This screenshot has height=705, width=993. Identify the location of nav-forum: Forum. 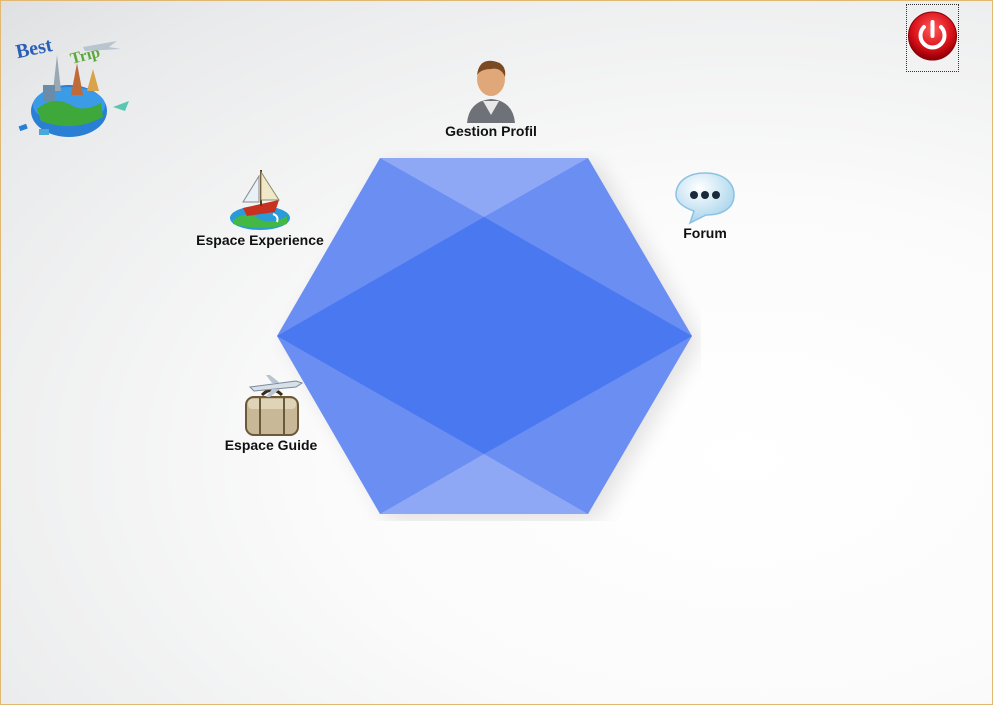
(705, 205).